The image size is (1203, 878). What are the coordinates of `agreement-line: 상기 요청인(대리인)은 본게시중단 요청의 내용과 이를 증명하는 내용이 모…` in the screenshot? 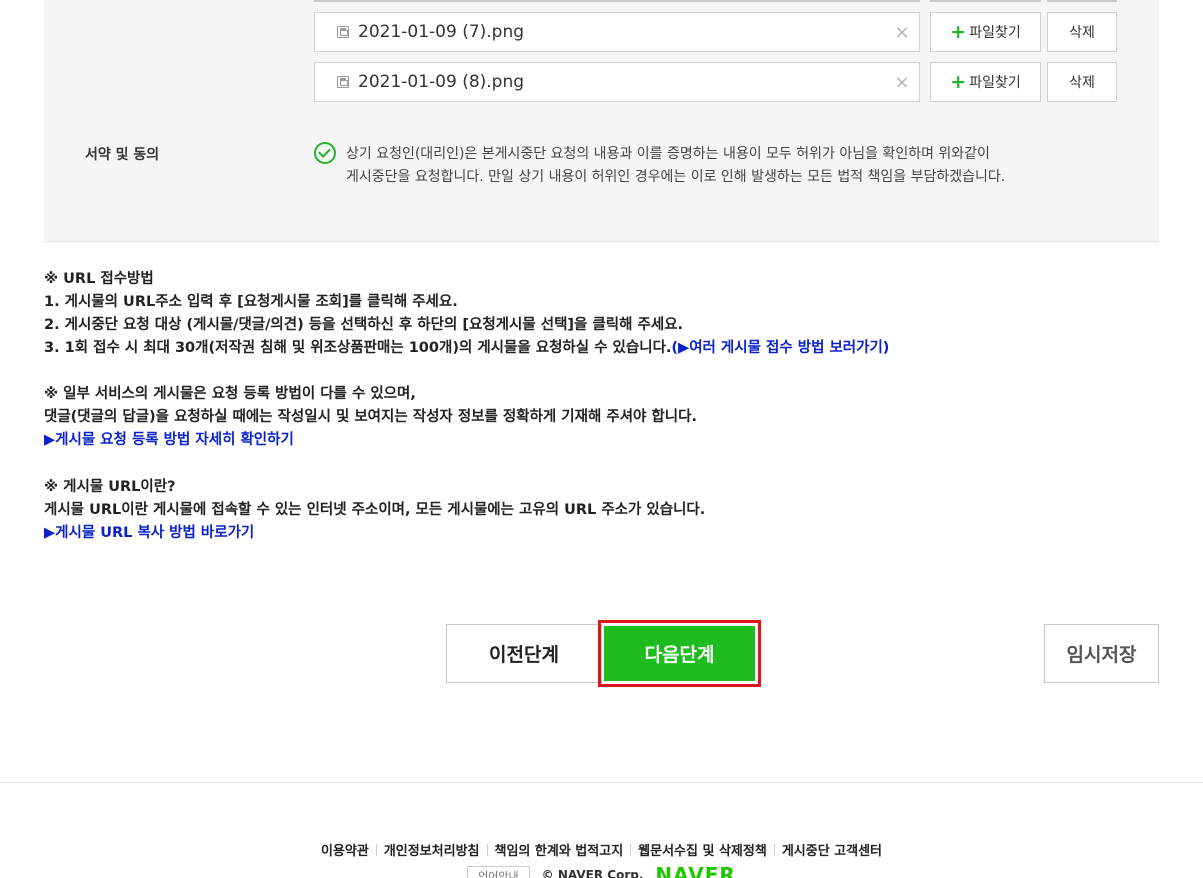 It's located at (668, 154).